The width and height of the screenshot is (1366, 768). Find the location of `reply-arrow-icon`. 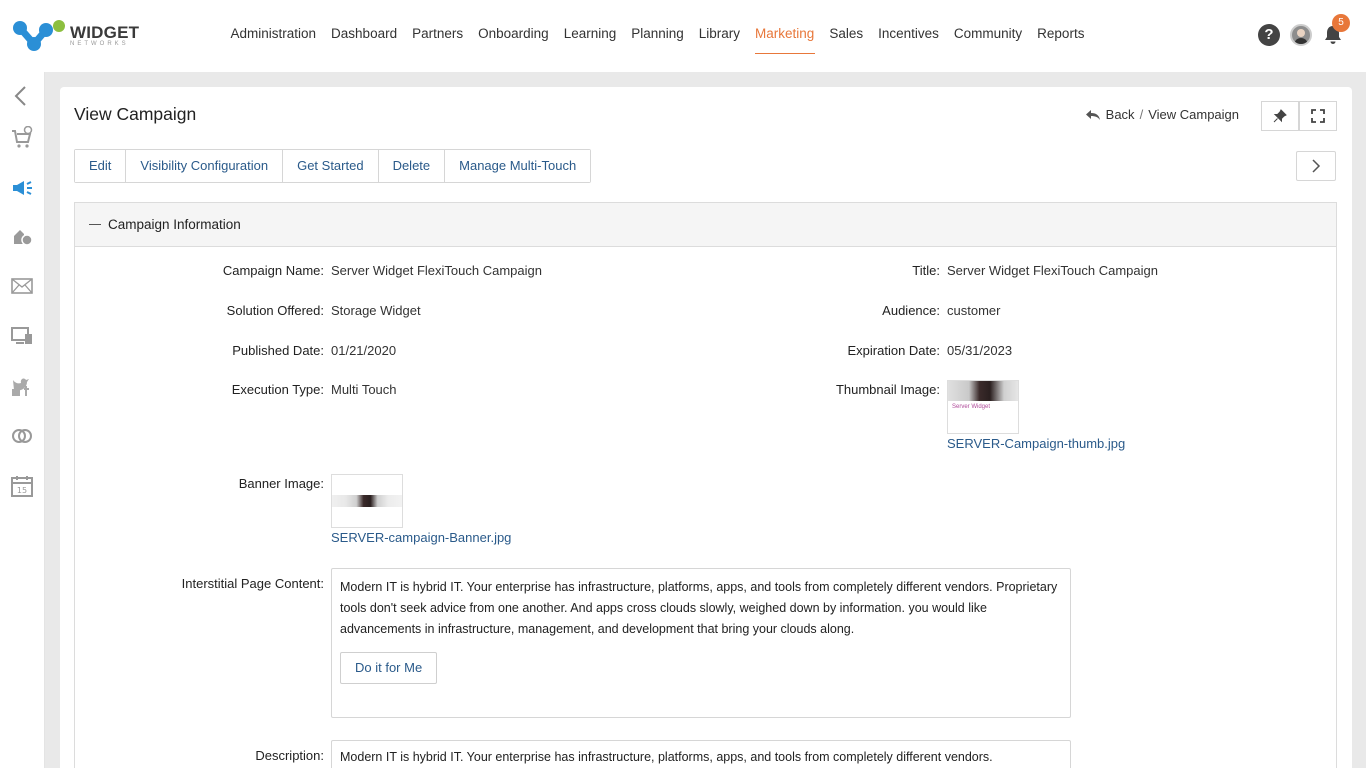

reply-arrow-icon is located at coordinates (1092, 114).